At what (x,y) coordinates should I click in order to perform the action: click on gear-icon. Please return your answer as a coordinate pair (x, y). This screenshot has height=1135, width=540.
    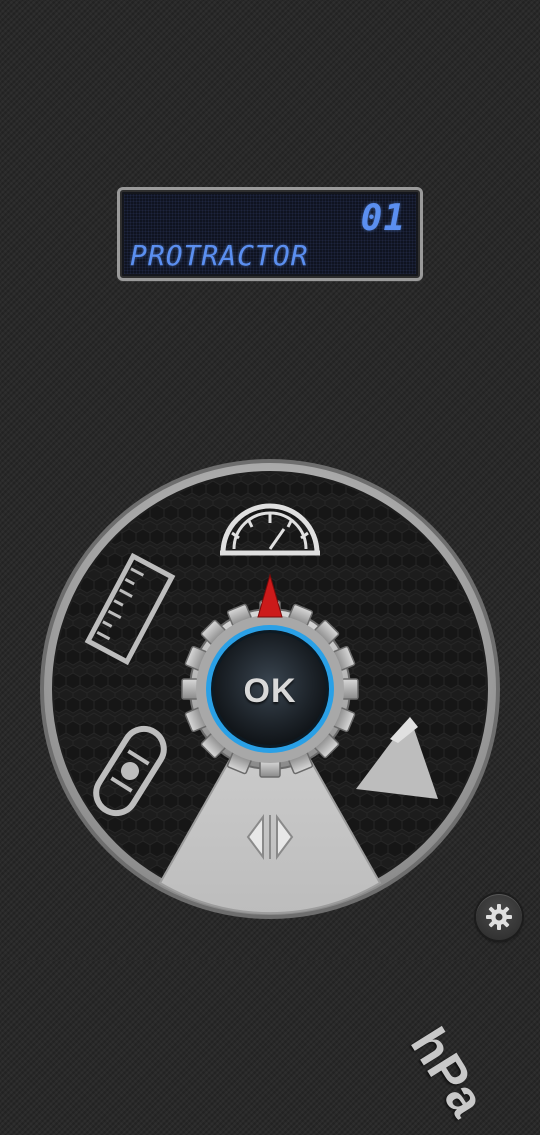
    Looking at the image, I should click on (499, 917).